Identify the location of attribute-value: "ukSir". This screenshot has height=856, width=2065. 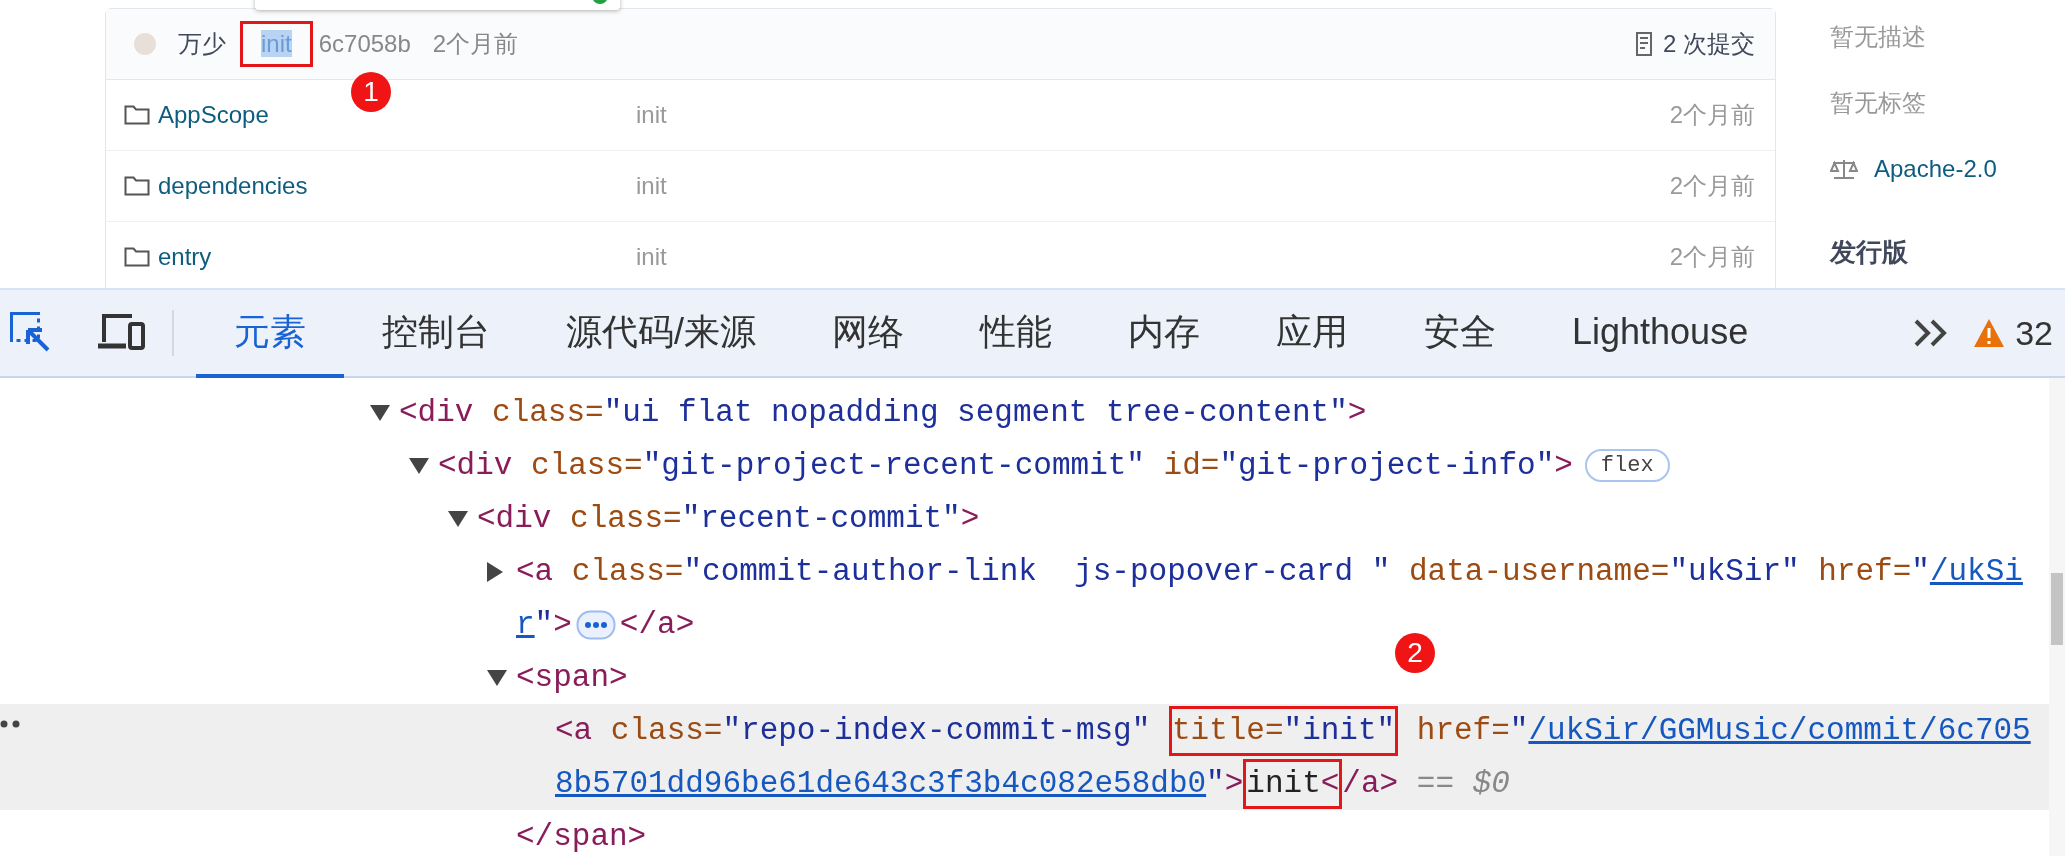
(1734, 571).